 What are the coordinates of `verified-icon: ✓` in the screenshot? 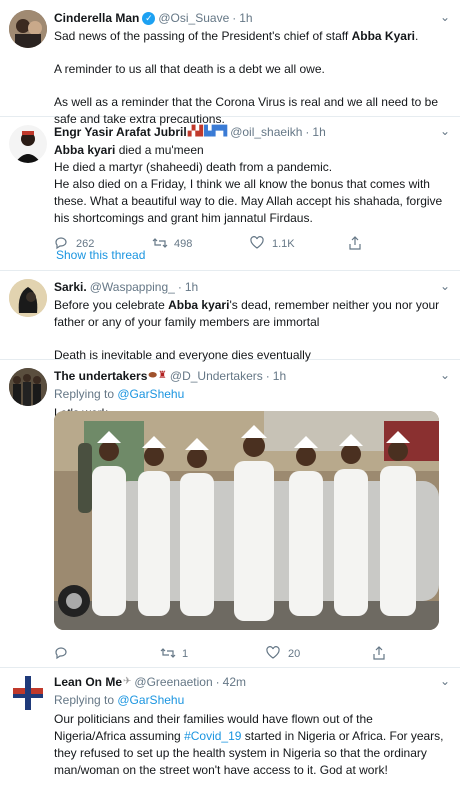 It's located at (149, 18).